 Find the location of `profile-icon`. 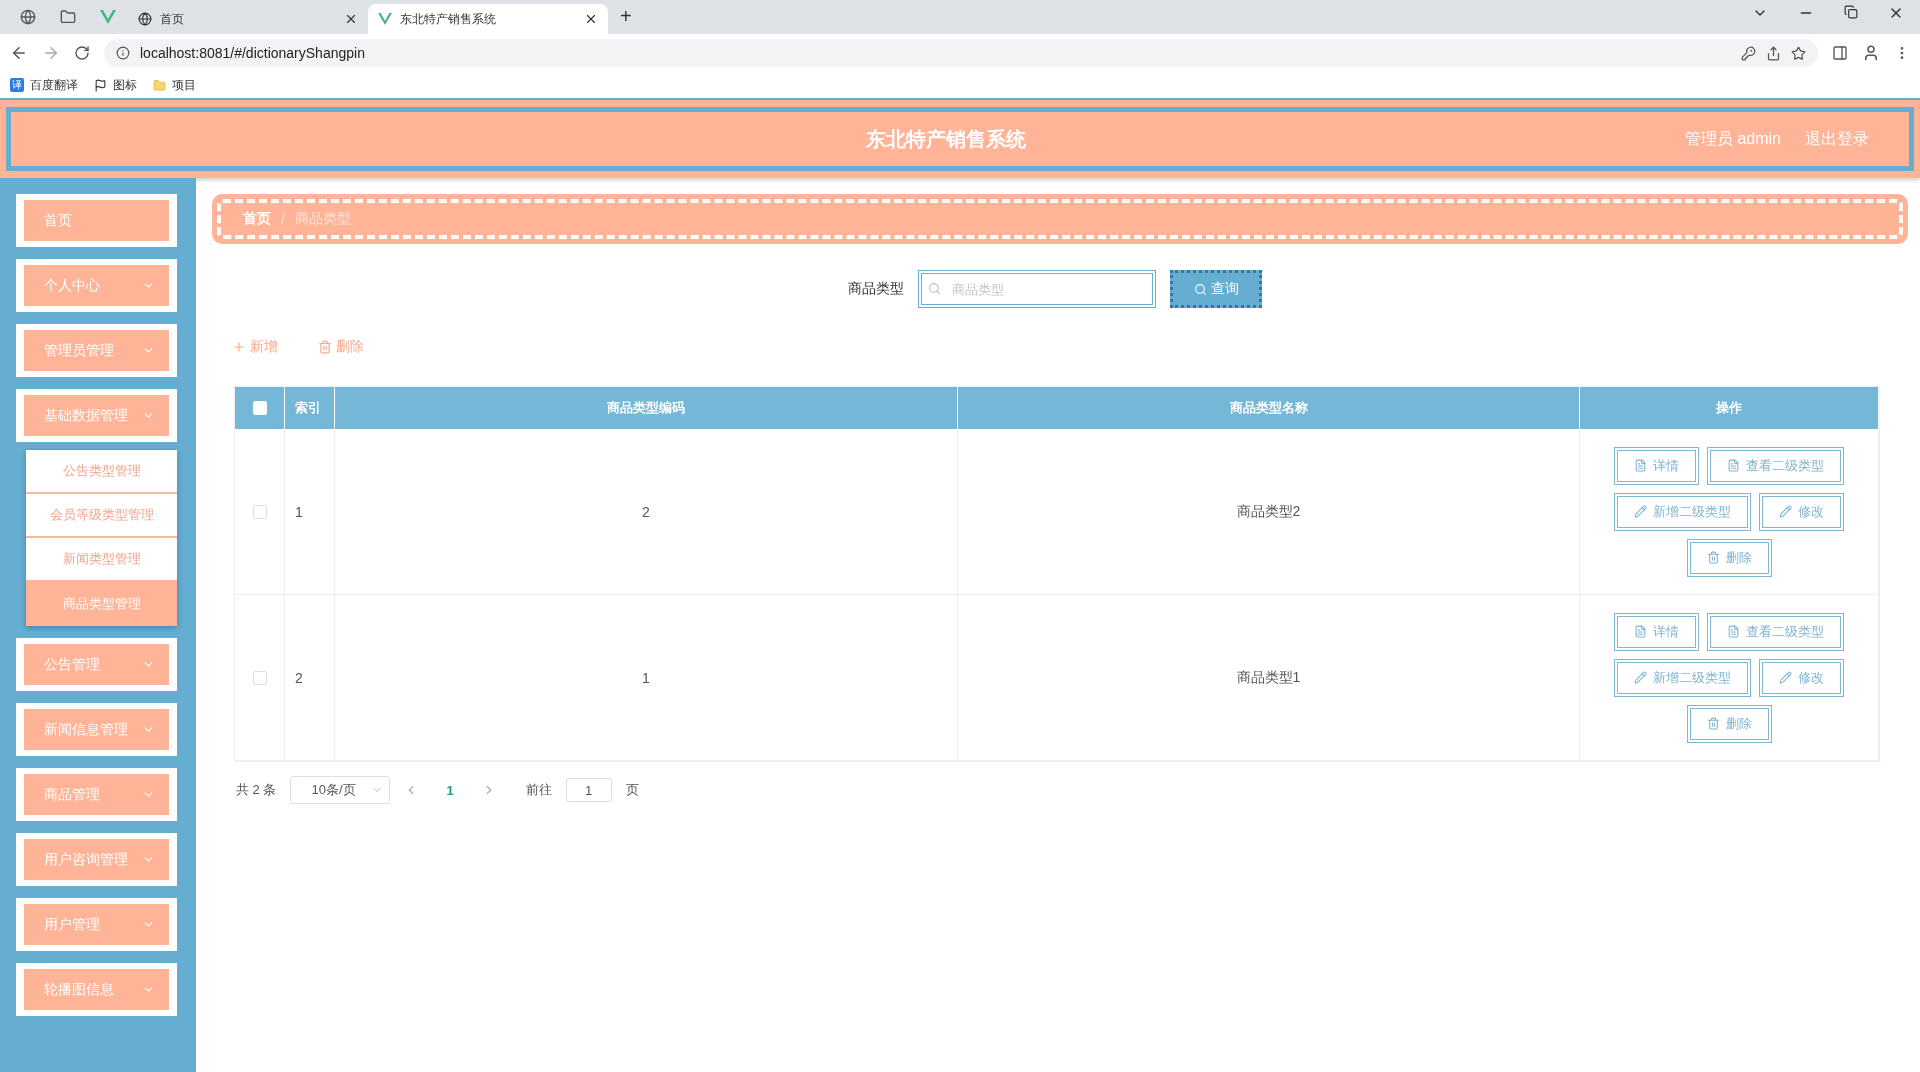

profile-icon is located at coordinates (1871, 53).